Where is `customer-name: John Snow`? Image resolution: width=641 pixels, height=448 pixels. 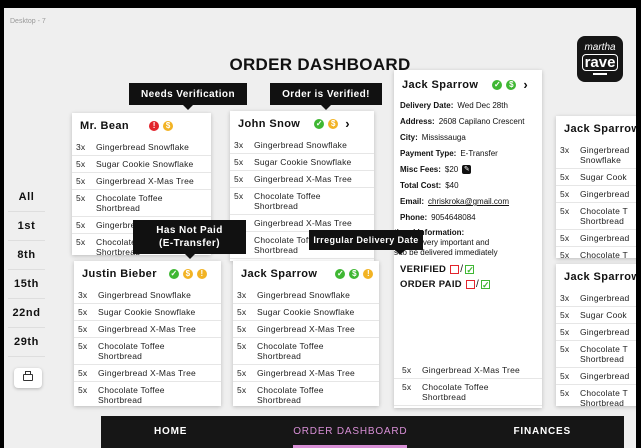 customer-name: John Snow is located at coordinates (269, 124).